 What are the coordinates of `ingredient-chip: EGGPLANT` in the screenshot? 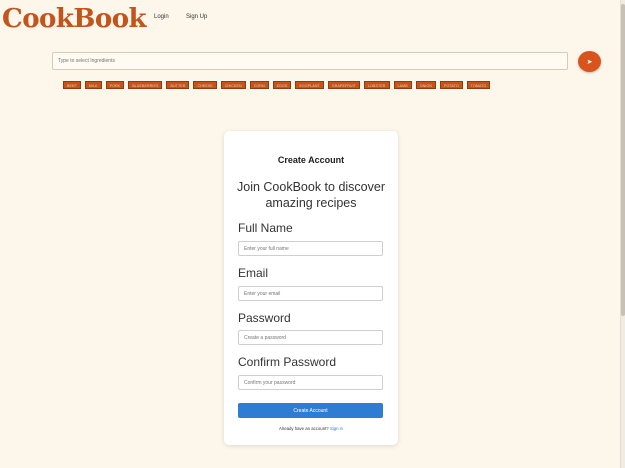 It's located at (309, 85).